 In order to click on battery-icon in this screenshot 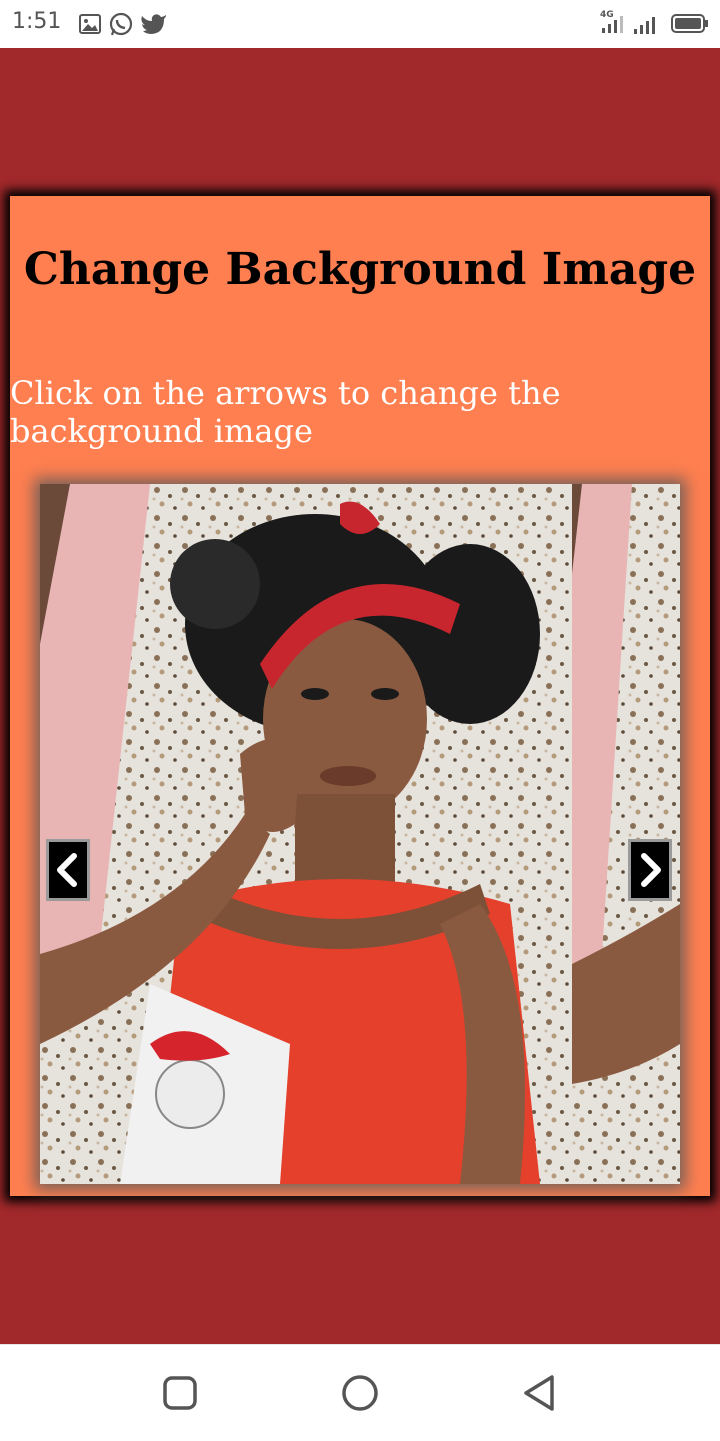, I will do `click(690, 26)`.